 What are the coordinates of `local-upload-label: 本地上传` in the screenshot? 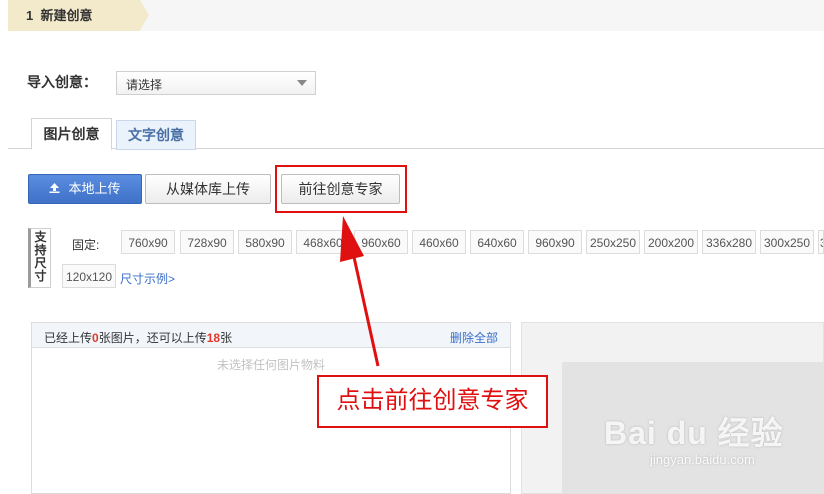 It's located at (94, 188).